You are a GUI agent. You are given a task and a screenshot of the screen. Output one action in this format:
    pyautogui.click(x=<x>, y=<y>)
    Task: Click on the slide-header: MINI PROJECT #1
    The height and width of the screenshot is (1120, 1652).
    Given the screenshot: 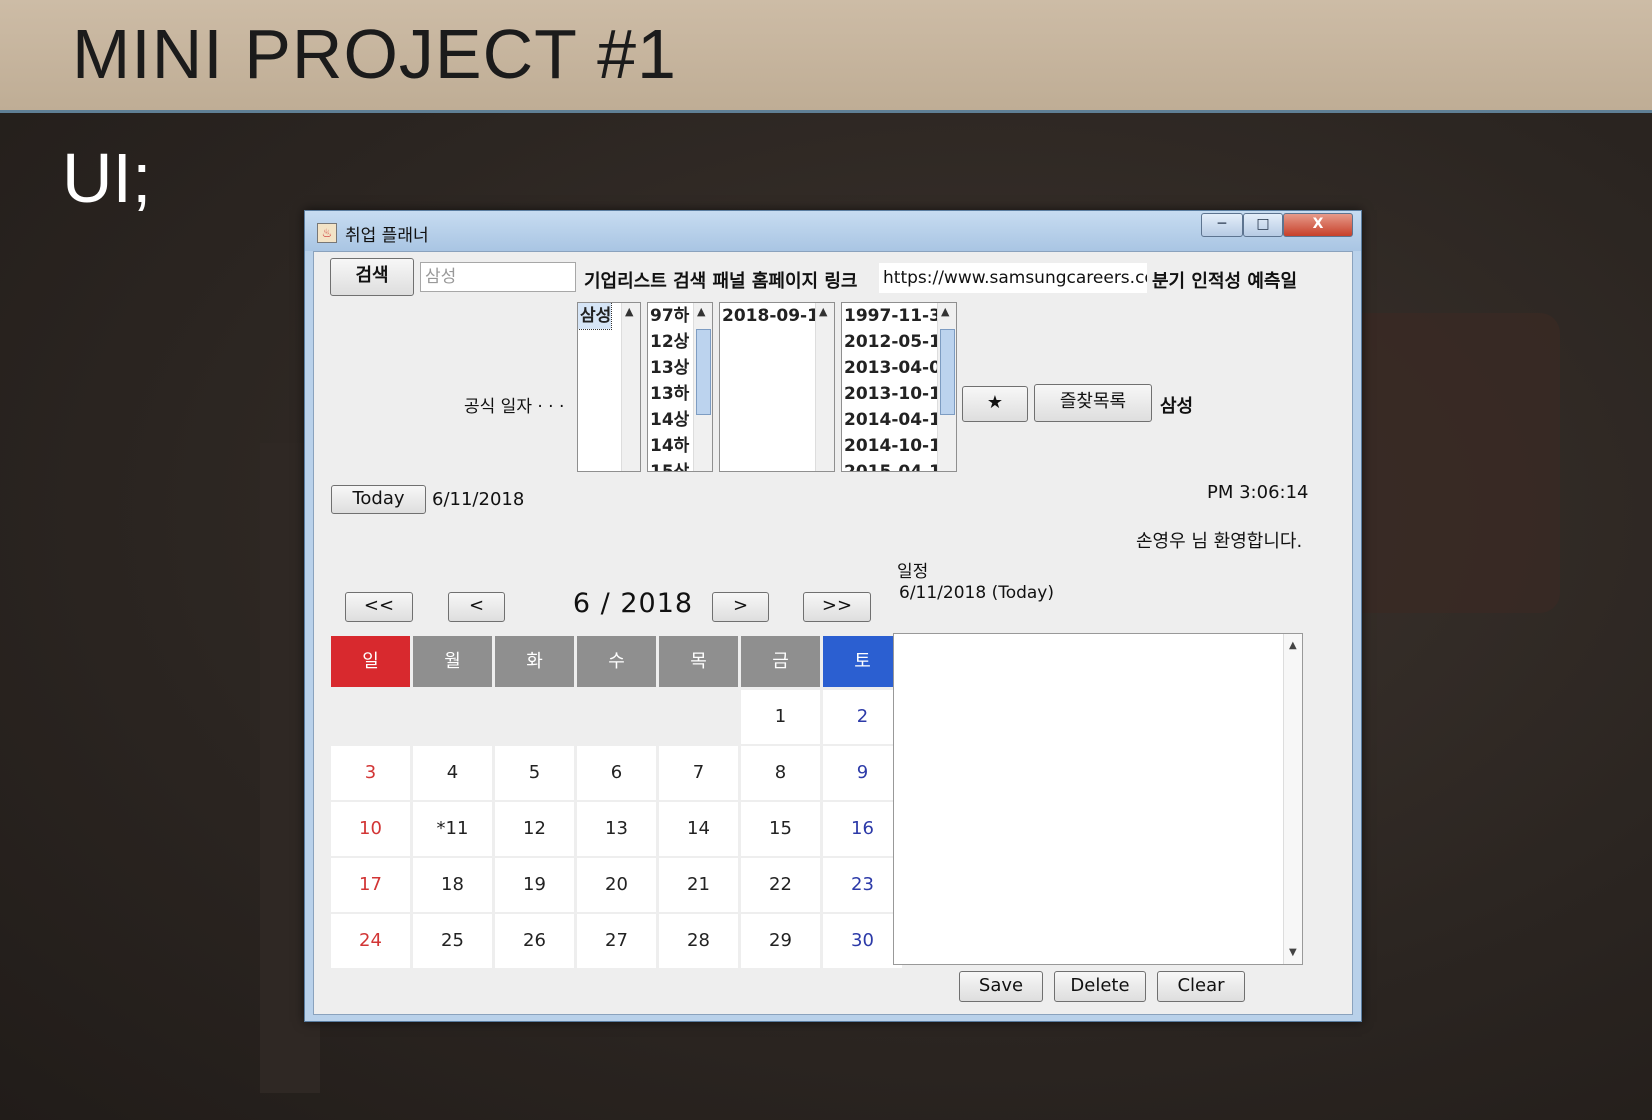 What is the action you would take?
    pyautogui.click(x=826, y=56)
    